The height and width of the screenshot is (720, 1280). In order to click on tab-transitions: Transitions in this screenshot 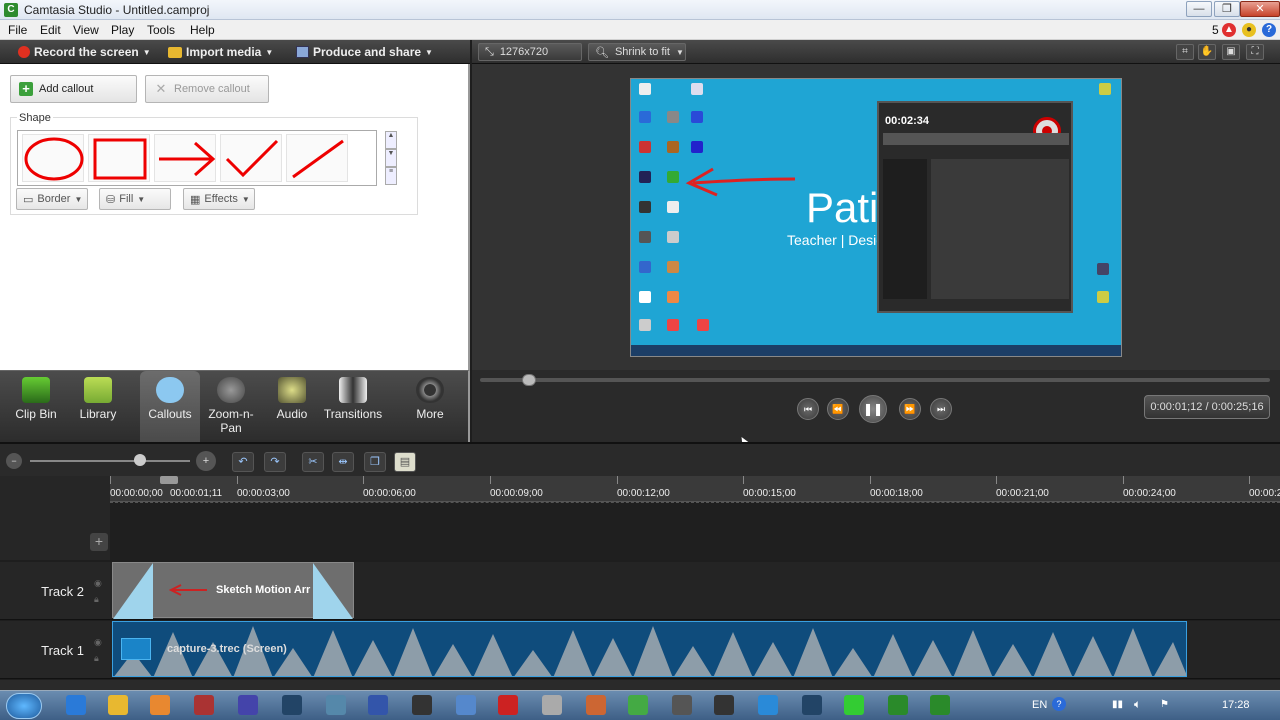, I will do `click(353, 407)`.